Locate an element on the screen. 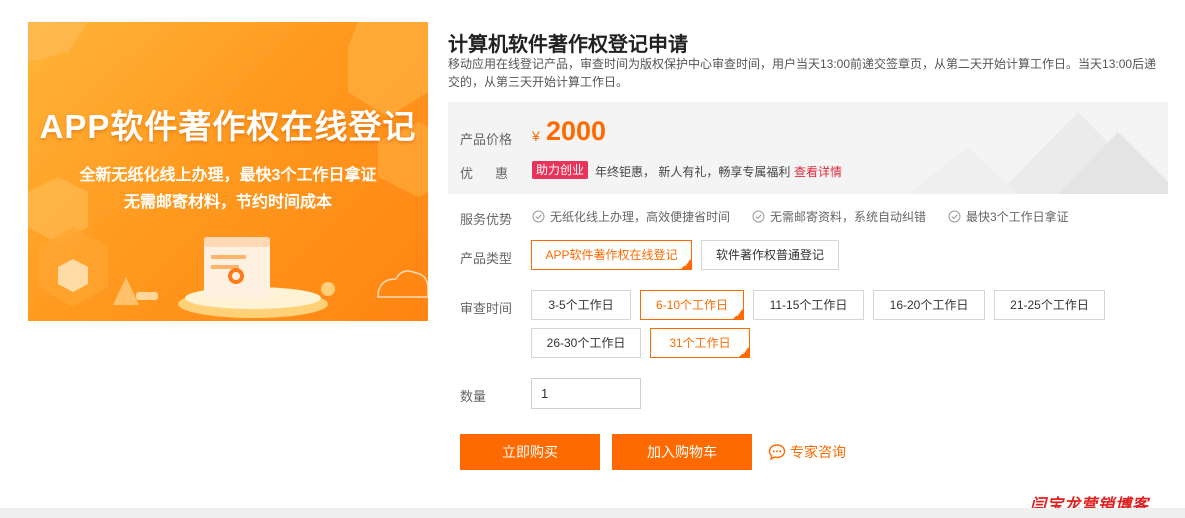 This screenshot has height=518, width=1185. review-time-label: 审查时间 is located at coordinates (486, 308).